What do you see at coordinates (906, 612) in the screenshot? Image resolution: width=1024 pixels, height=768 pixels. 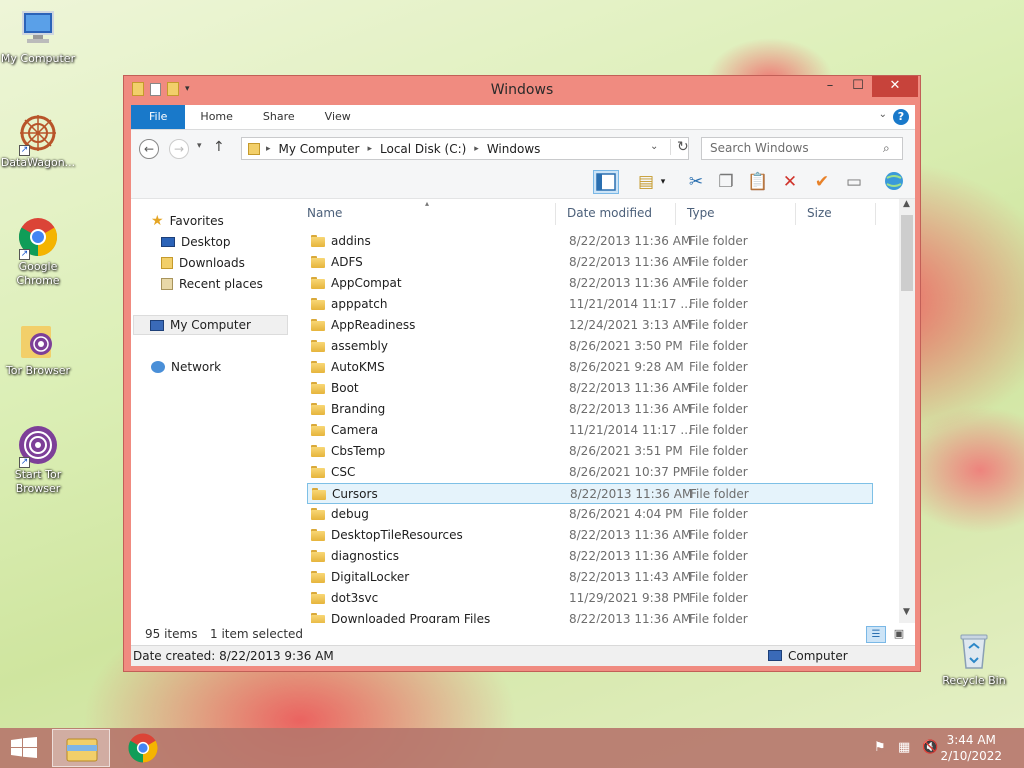 I see `scroll-down-icon: ▼` at bounding box center [906, 612].